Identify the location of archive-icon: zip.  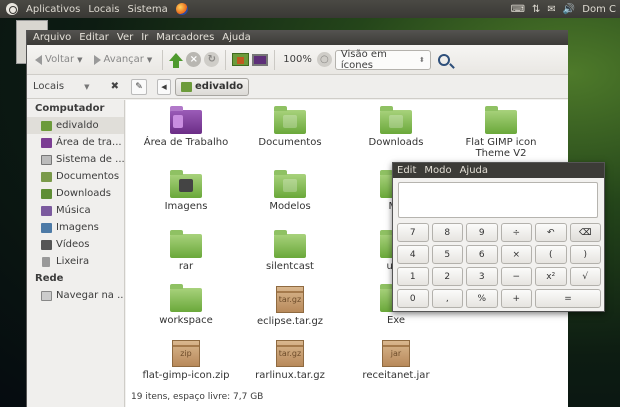
(186, 353).